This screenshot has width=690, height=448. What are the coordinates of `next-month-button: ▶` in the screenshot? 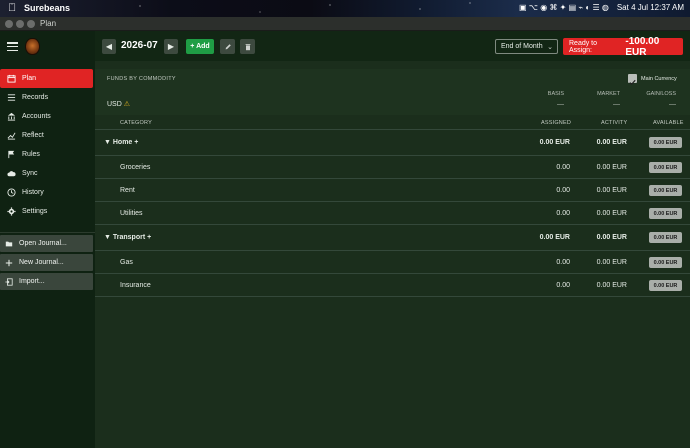 It's located at (171, 46).